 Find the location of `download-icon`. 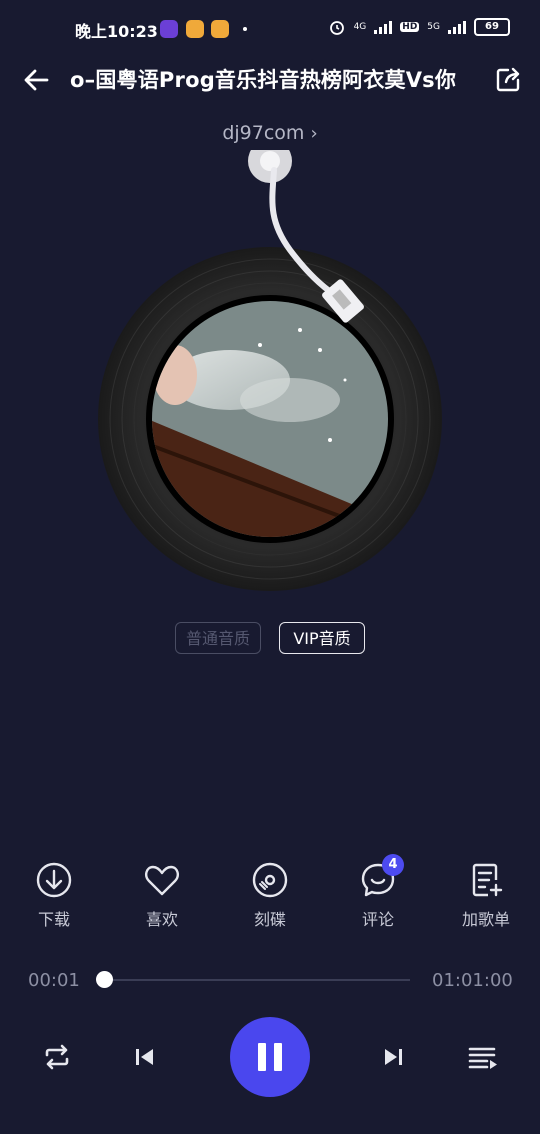

download-icon is located at coordinates (54, 880).